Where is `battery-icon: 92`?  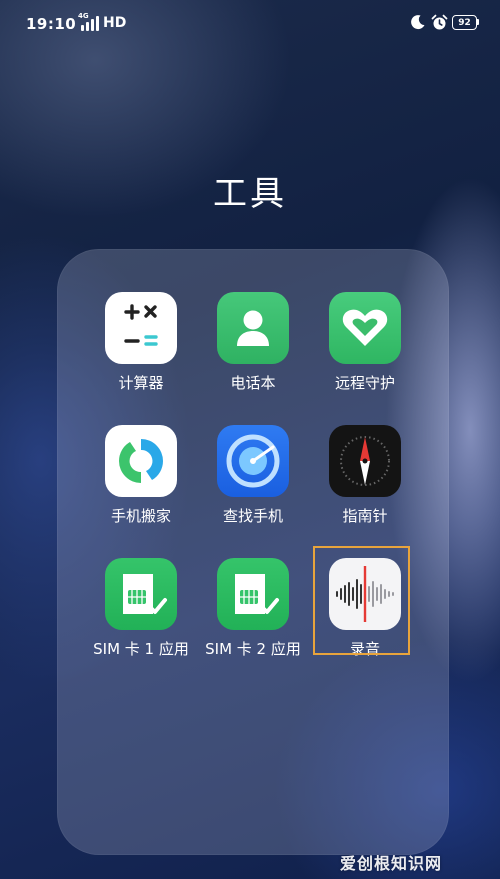 battery-icon: 92 is located at coordinates (464, 22).